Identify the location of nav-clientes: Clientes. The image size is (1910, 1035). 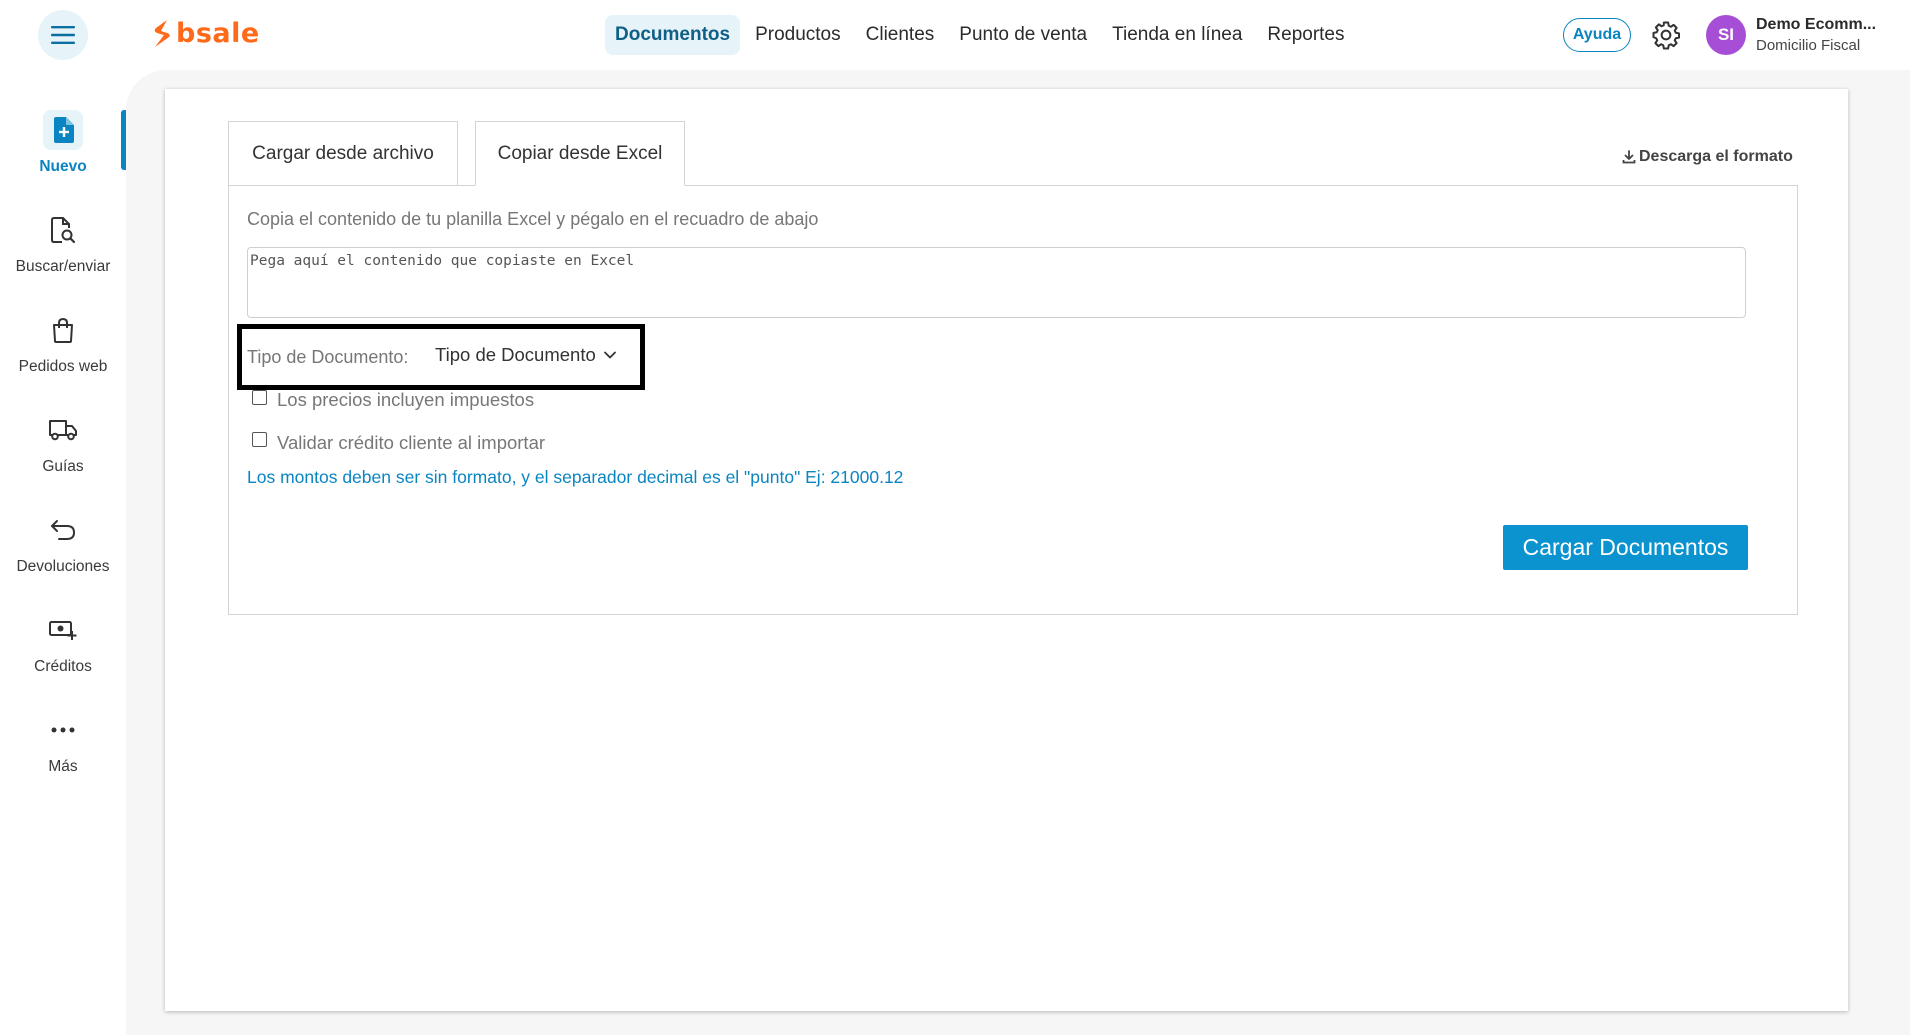
(900, 35).